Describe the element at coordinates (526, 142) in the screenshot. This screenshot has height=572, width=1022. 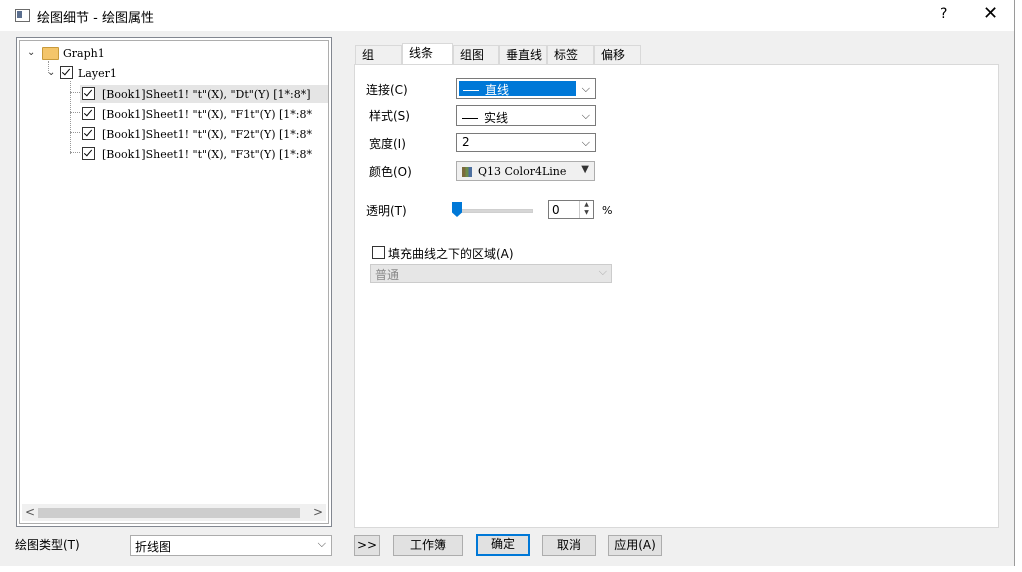
I see `width-select: 2 ⌵` at that location.